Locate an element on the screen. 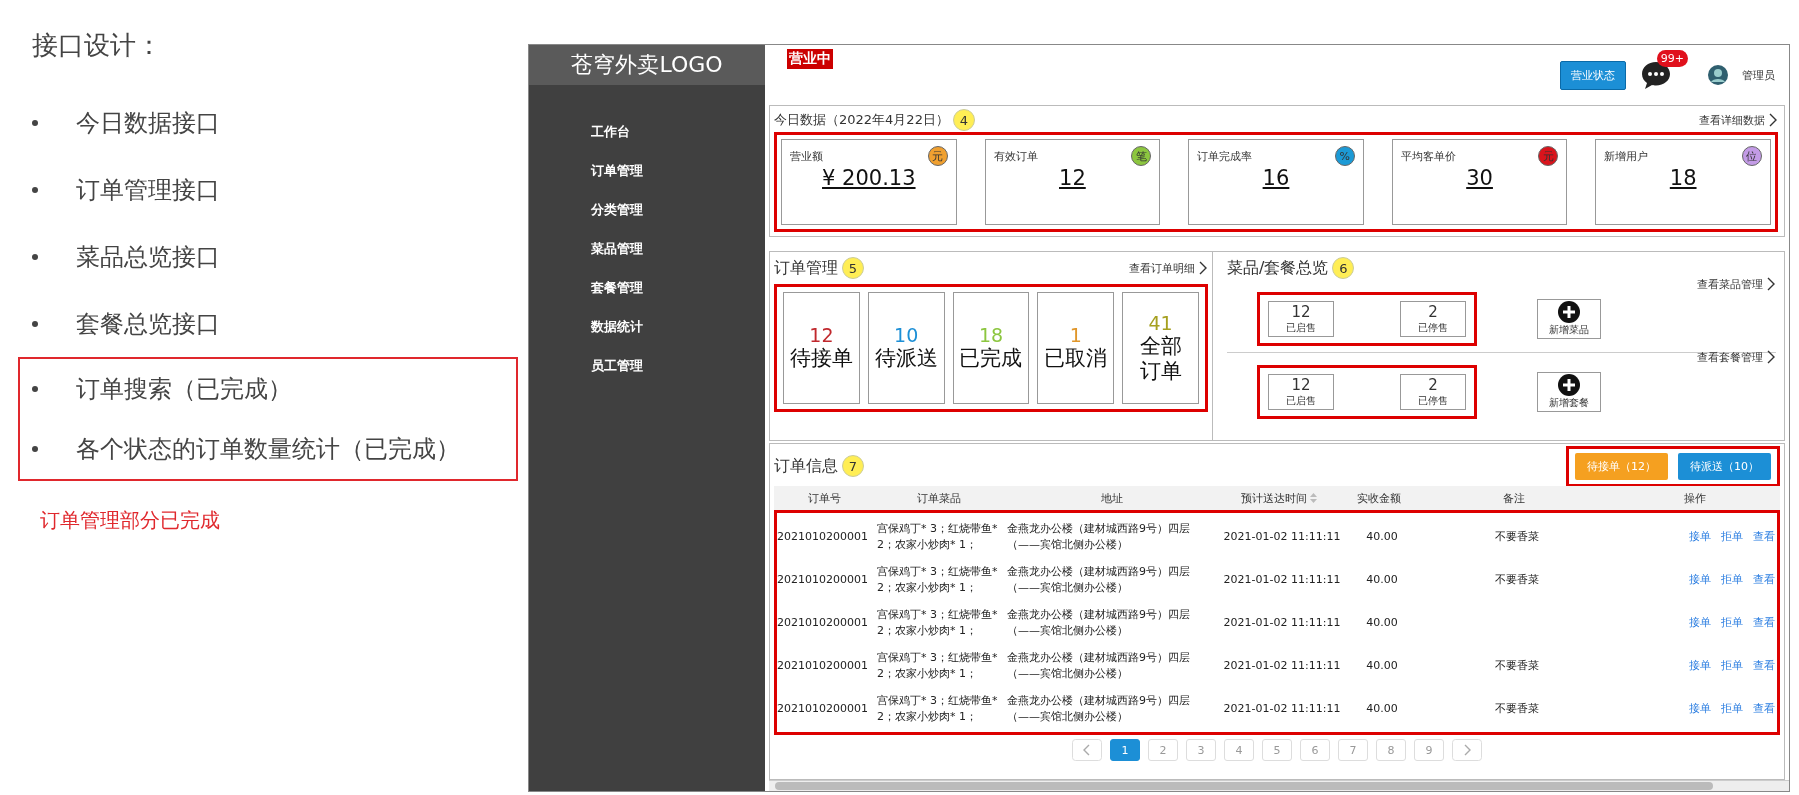 This screenshot has height=795, width=1799. card-label: 有效订单 is located at coordinates (1015, 156).